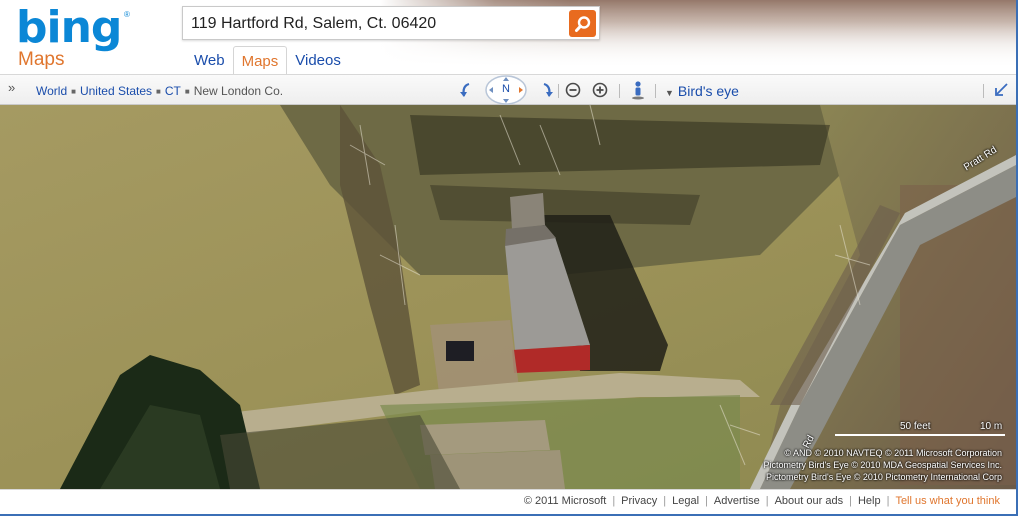 The width and height of the screenshot is (1018, 516). I want to click on vertical-title: Maps, so click(41, 59).